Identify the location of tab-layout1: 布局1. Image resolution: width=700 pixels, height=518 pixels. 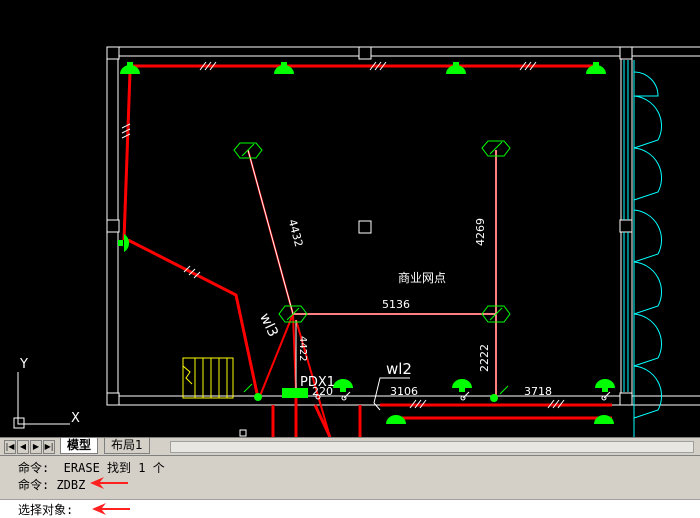
(127, 446).